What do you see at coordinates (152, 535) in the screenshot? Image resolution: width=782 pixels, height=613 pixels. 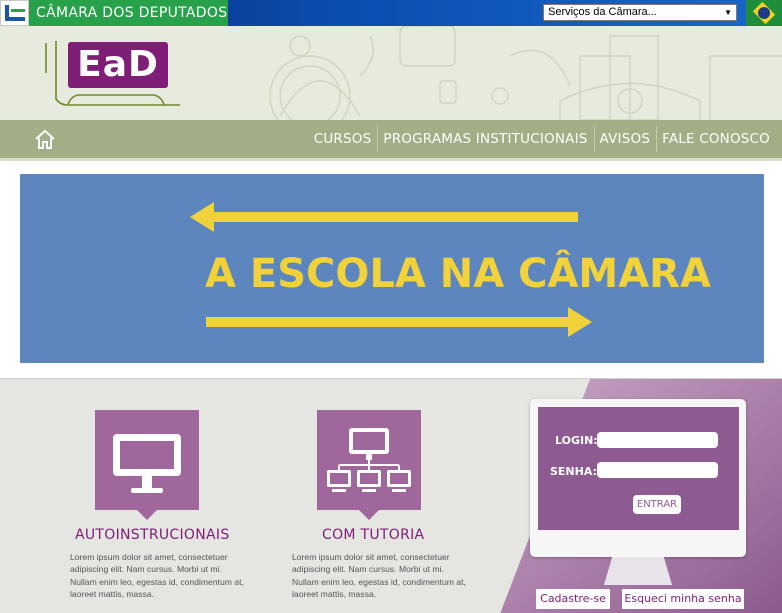 I see `autoinstrucionais-label: AUTOINSTRUCIONAIS` at bounding box center [152, 535].